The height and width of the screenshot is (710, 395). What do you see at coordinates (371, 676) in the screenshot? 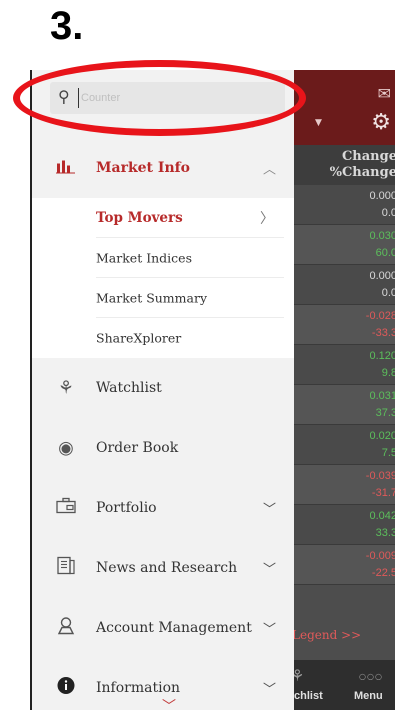
I see `more-dots-icon: ○○○` at bounding box center [371, 676].